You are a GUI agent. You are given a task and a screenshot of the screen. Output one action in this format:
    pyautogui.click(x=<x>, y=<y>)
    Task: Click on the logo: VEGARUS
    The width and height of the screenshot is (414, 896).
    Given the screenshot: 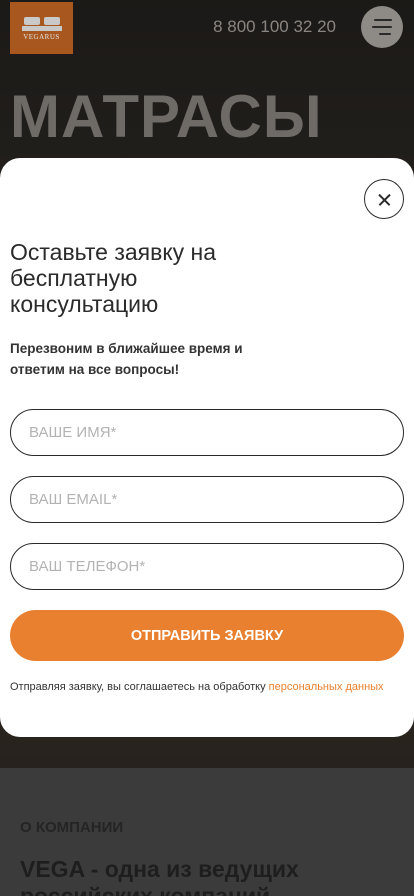 What is the action you would take?
    pyautogui.click(x=41, y=28)
    